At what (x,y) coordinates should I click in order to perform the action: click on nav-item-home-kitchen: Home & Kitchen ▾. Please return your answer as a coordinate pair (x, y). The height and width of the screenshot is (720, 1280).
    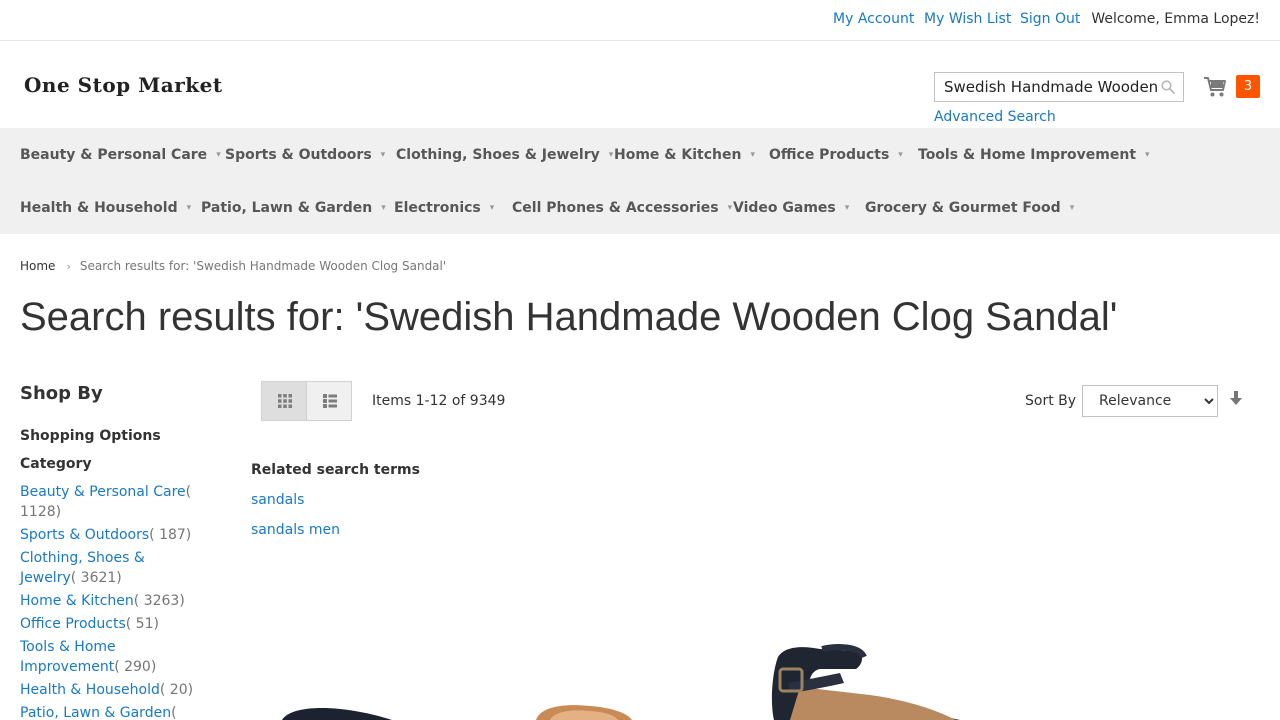
    Looking at the image, I should click on (684, 155).